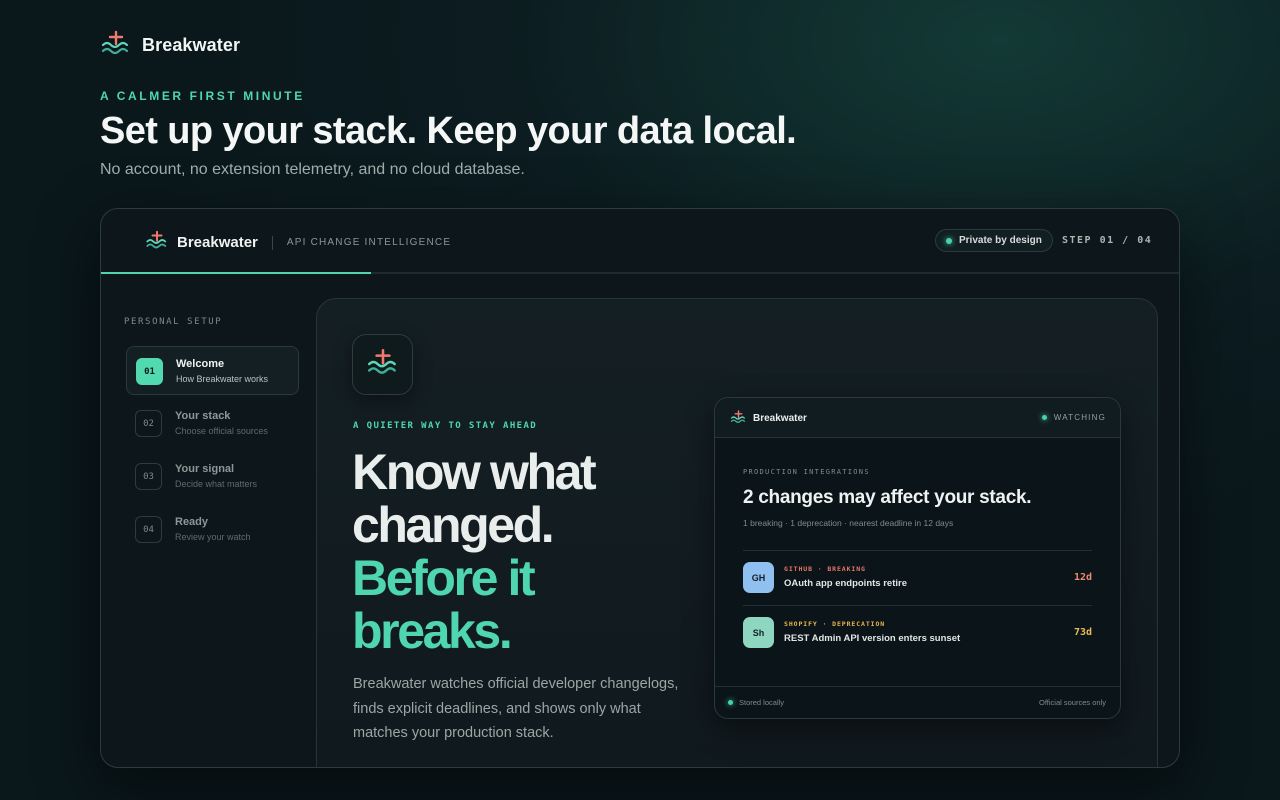  What do you see at coordinates (173, 322) in the screenshot?
I see `sidebar-title: PERSONAL SETUP` at bounding box center [173, 322].